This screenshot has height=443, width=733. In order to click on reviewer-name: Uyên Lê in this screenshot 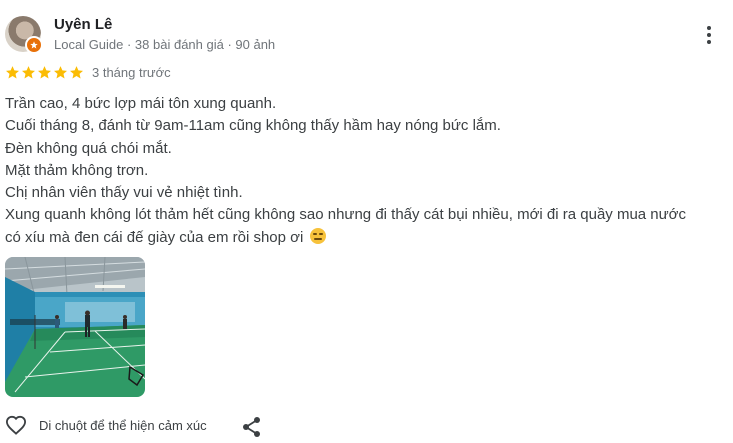, I will do `click(83, 24)`.